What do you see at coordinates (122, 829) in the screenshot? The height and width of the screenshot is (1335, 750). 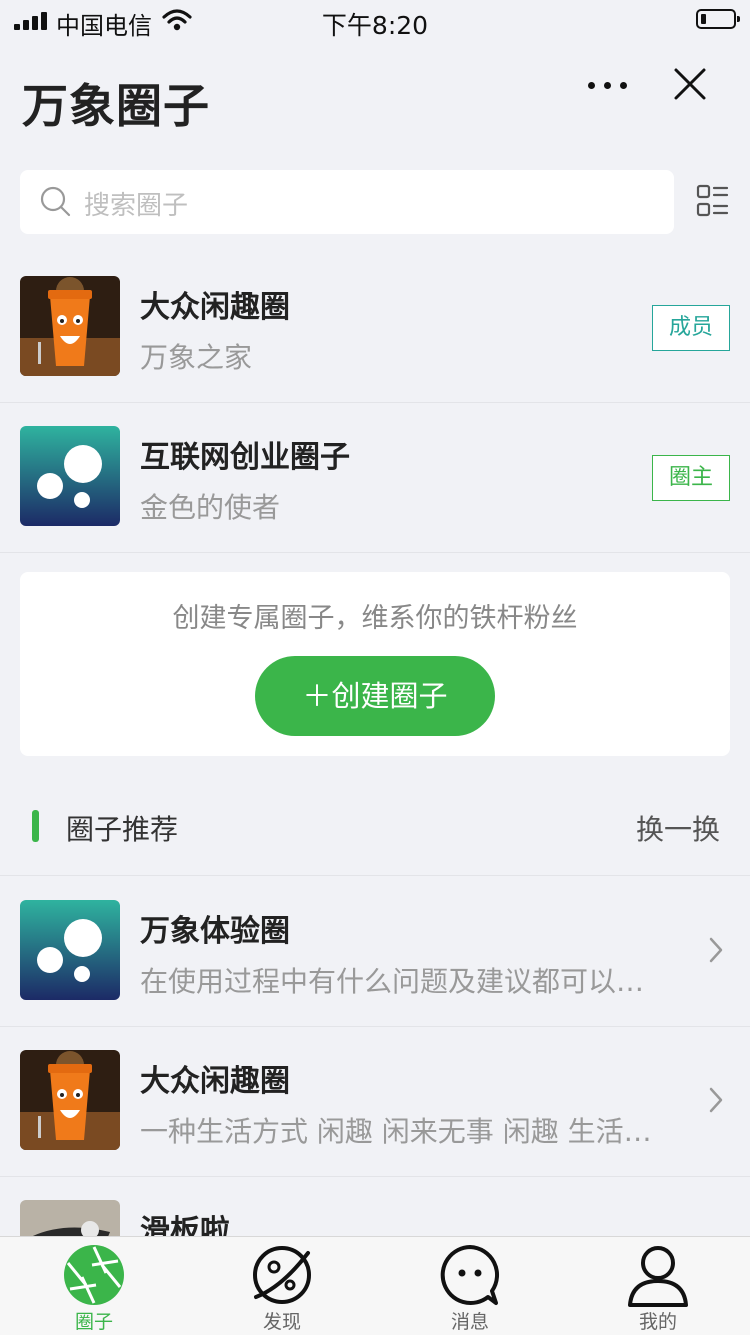 I see `section-title: 圈子推荐` at bounding box center [122, 829].